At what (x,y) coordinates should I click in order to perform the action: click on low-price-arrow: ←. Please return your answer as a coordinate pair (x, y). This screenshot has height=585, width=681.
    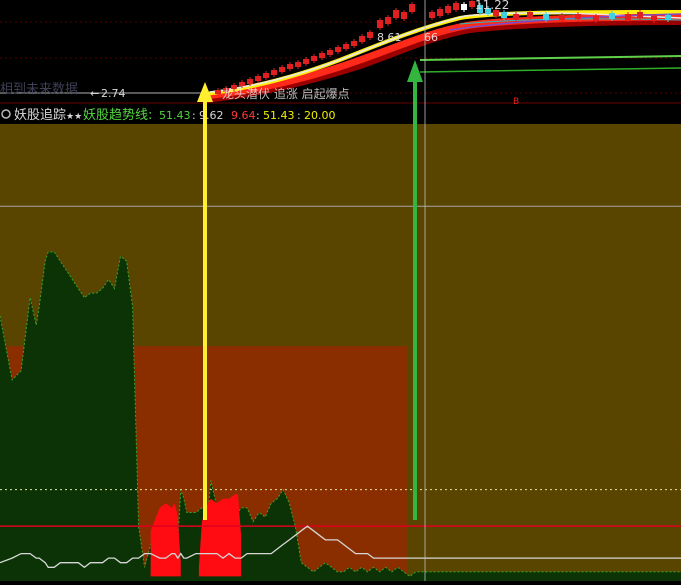
    Looking at the image, I should click on (94, 93).